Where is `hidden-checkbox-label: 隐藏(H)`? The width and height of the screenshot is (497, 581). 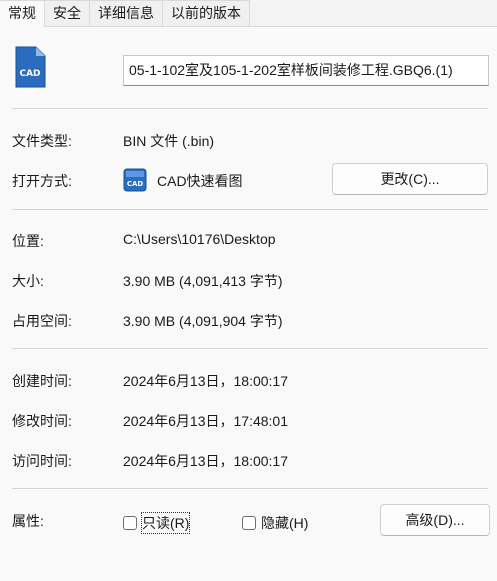 hidden-checkbox-label: 隐藏(H) is located at coordinates (285, 523).